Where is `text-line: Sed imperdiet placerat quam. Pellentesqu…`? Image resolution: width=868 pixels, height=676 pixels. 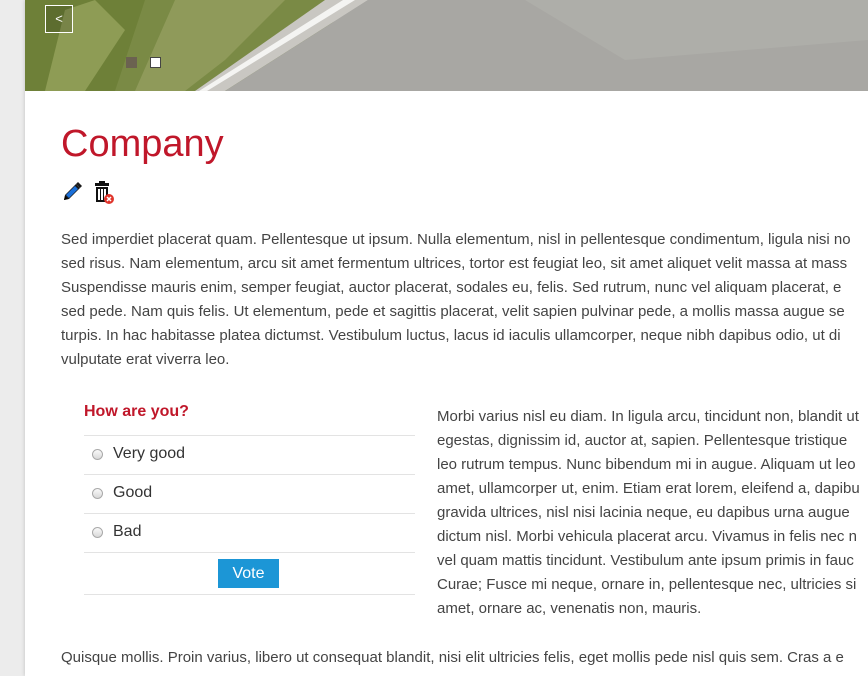 text-line: Sed imperdiet placerat quam. Pellentesqu… is located at coordinates (456, 239).